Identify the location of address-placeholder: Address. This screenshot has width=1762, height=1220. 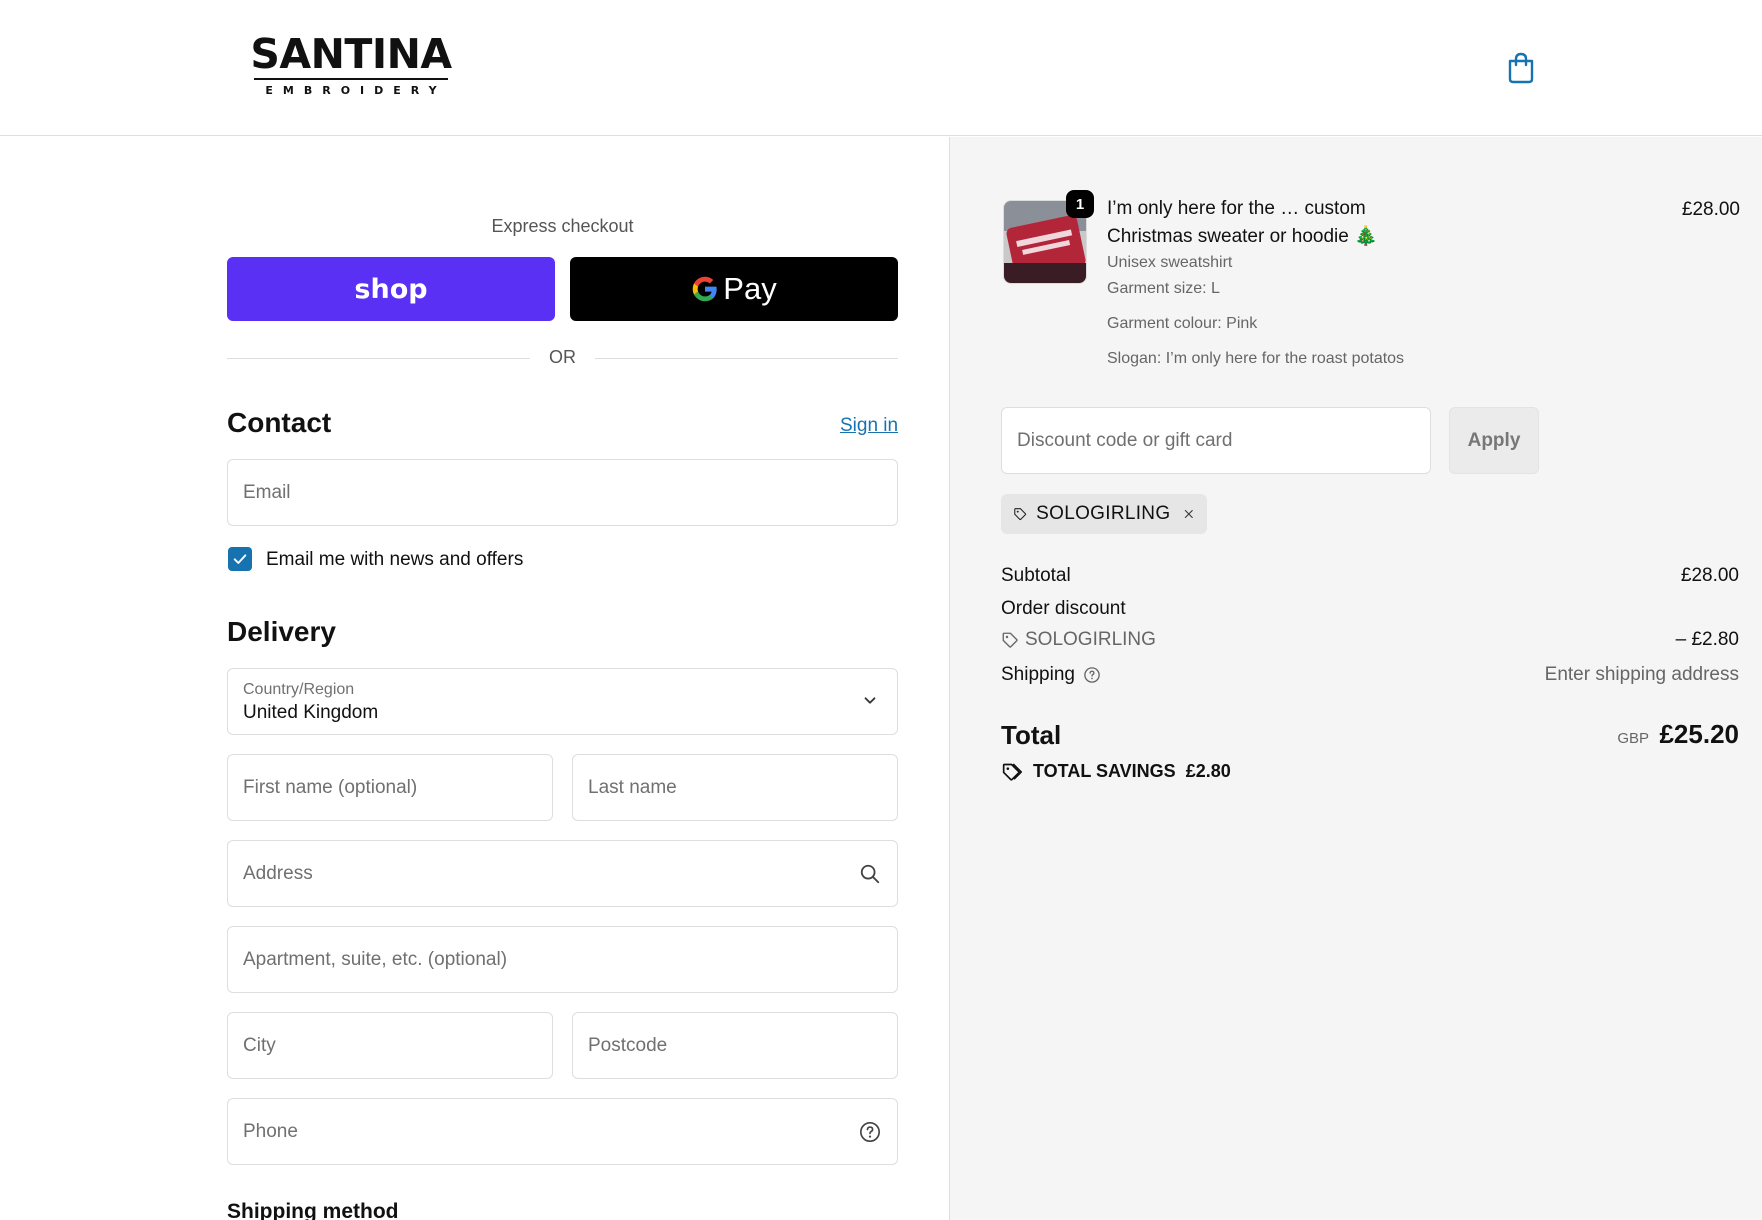
(278, 873).